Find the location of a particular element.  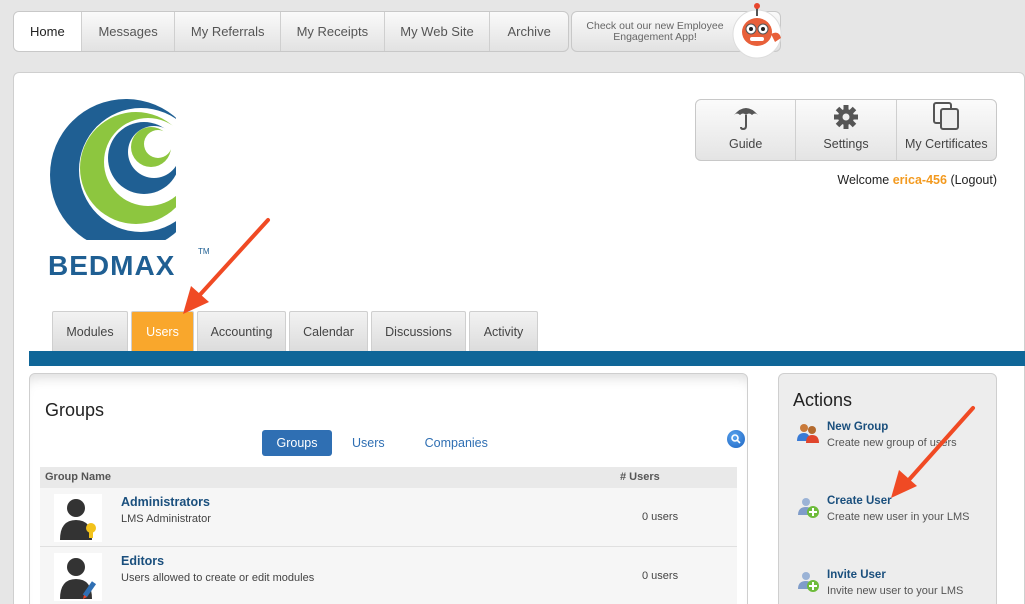

new-group-description: Create new group of users is located at coordinates (892, 443).